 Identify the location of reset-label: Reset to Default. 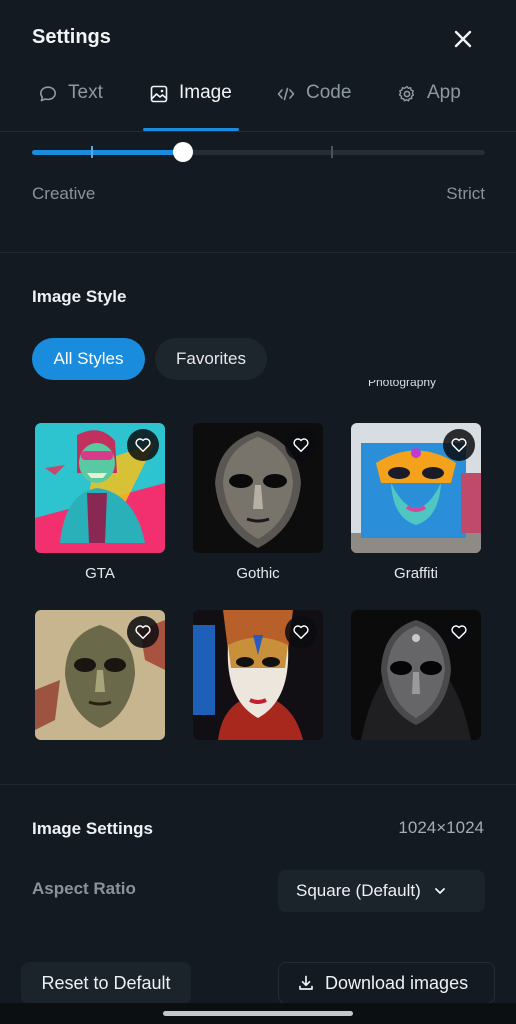
(106, 982).